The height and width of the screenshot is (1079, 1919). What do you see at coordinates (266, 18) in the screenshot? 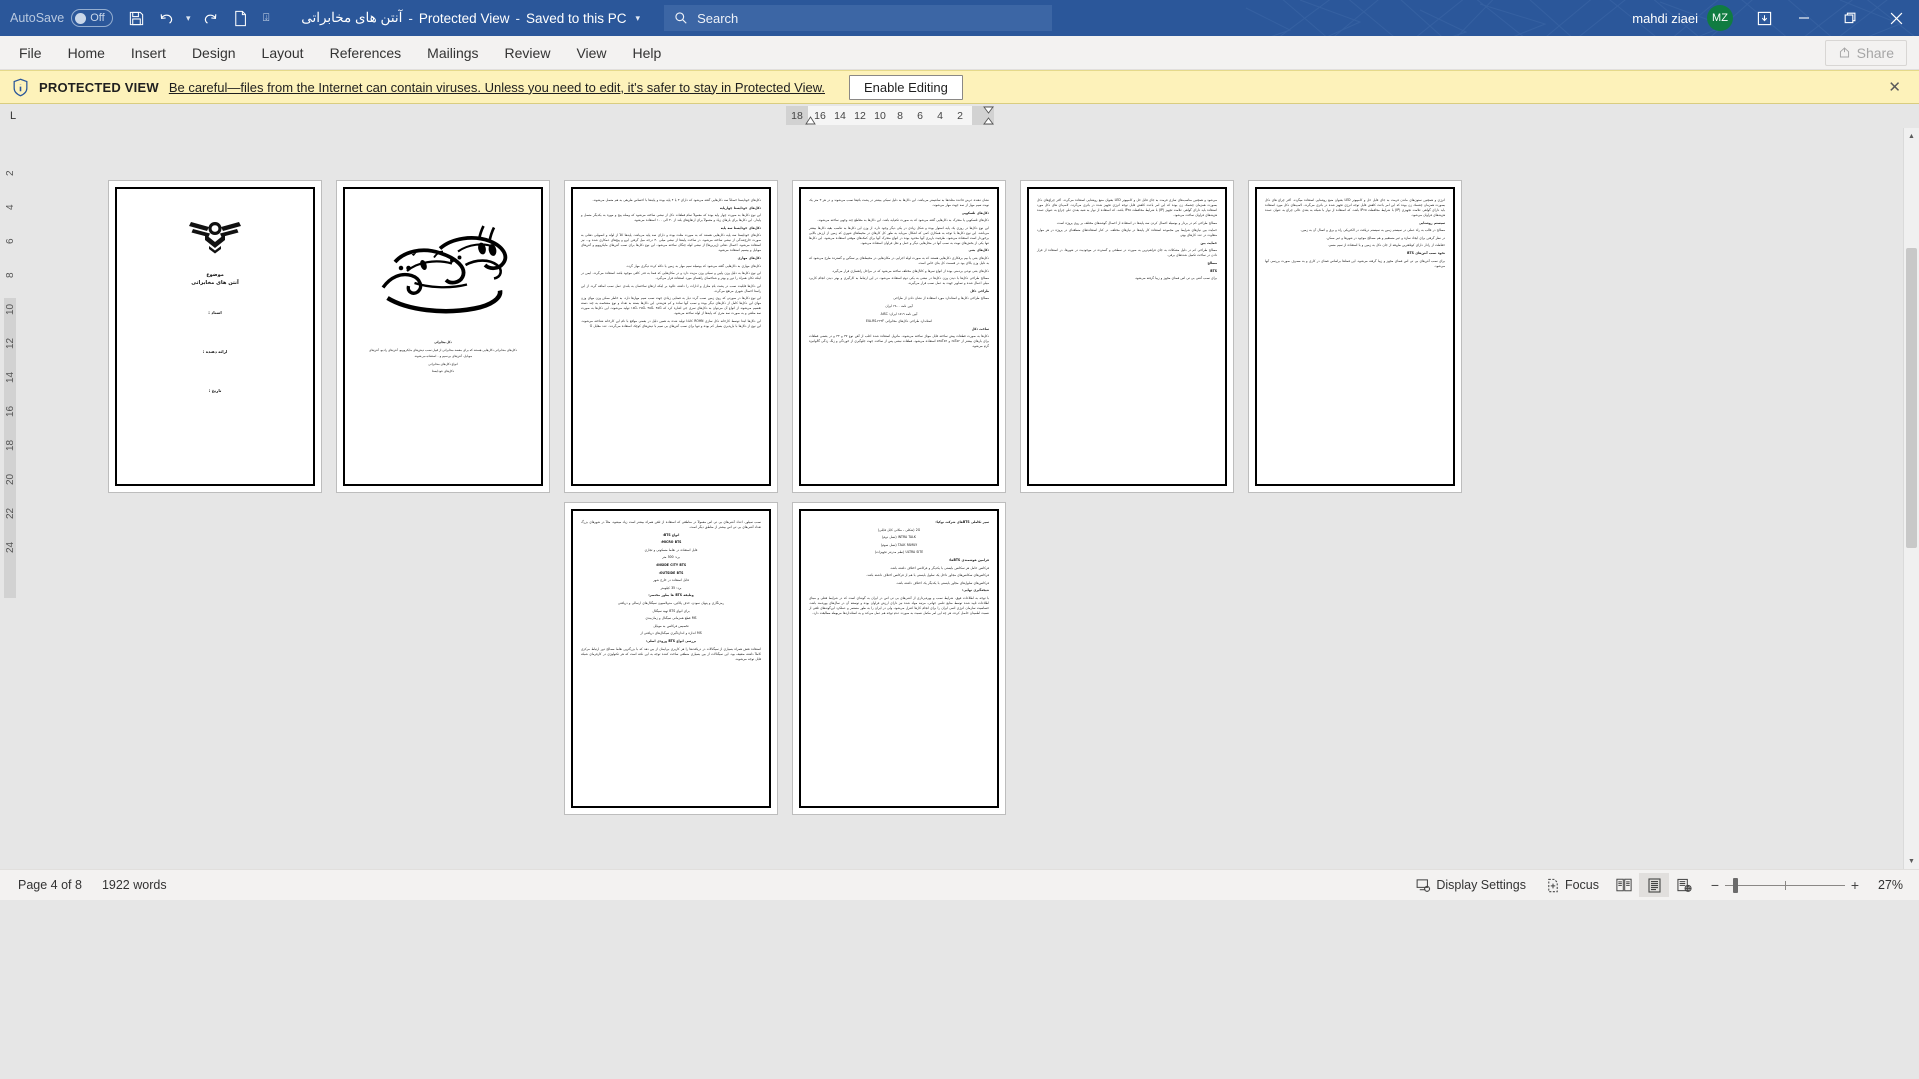
I see `customize-quick-access-toolbar-icon: ⍗` at bounding box center [266, 18].